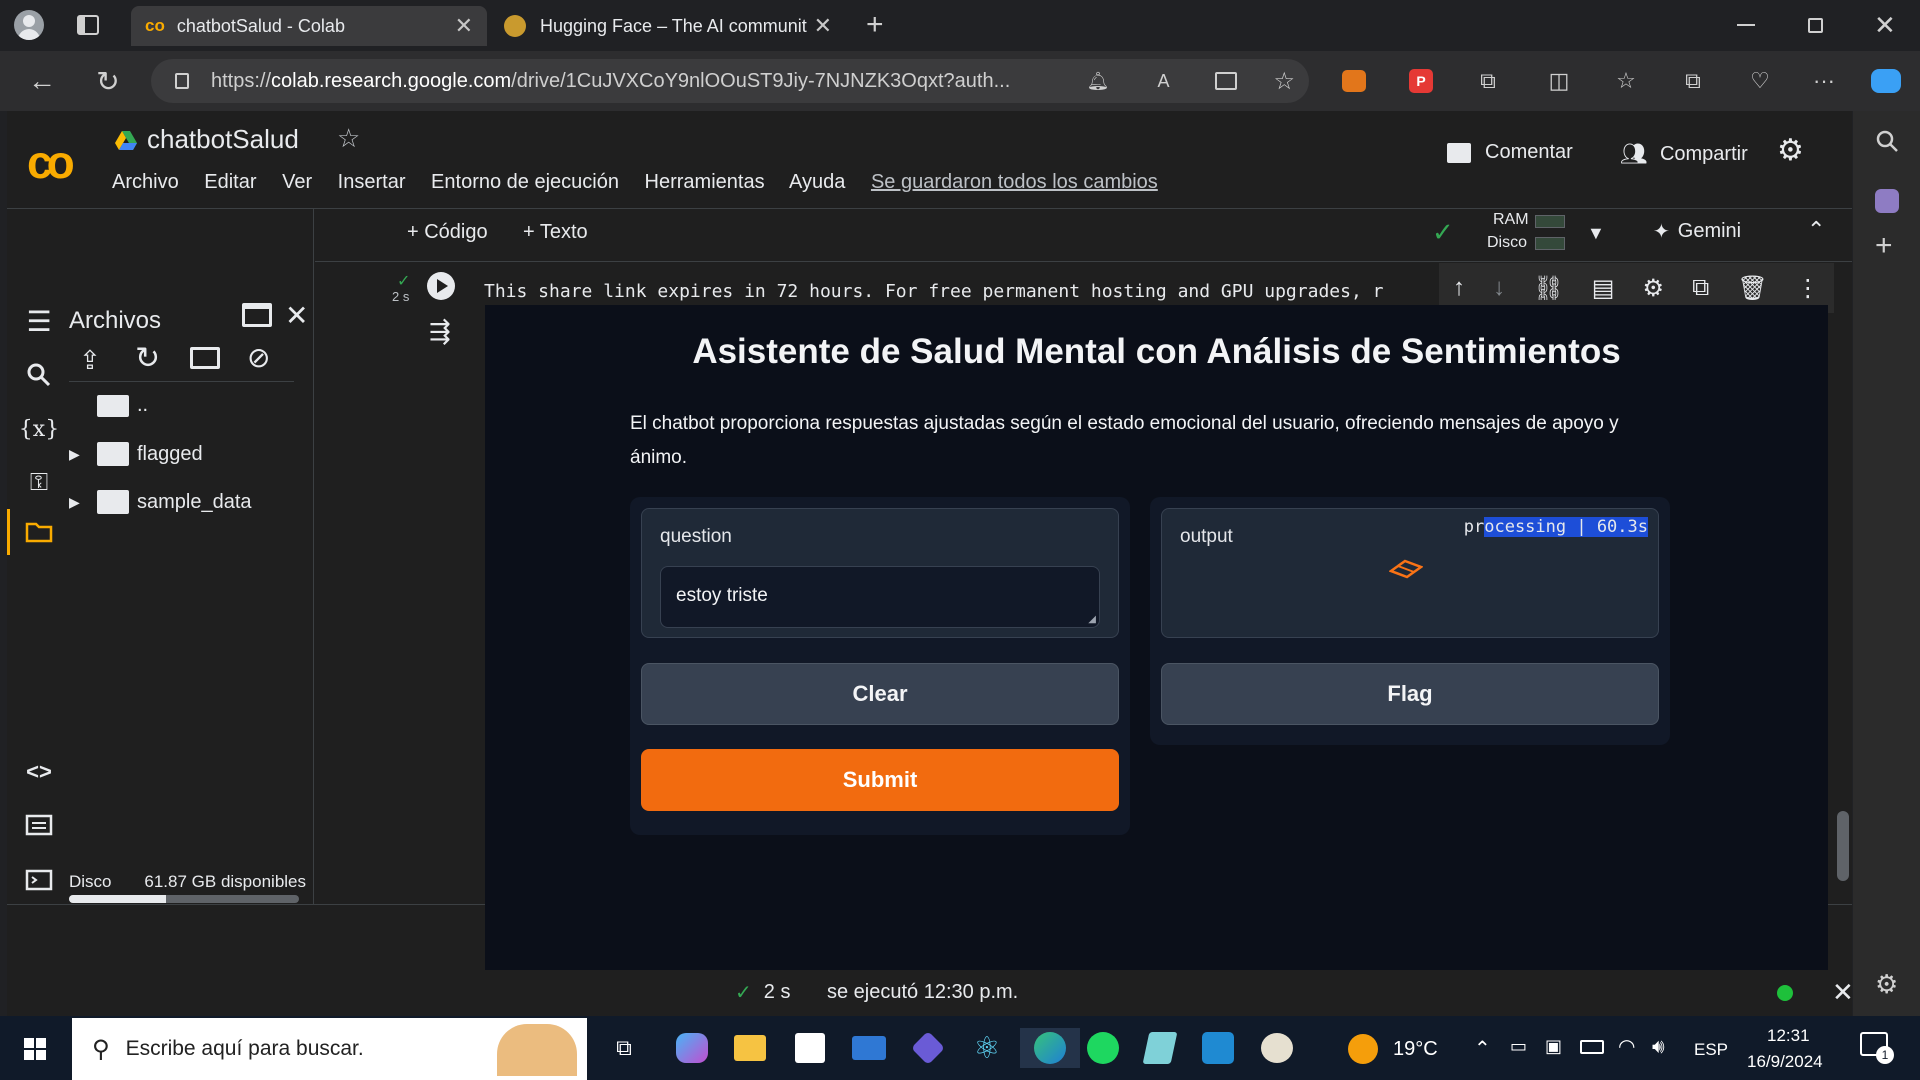  I want to click on toc-icon: ☰, so click(39, 321).